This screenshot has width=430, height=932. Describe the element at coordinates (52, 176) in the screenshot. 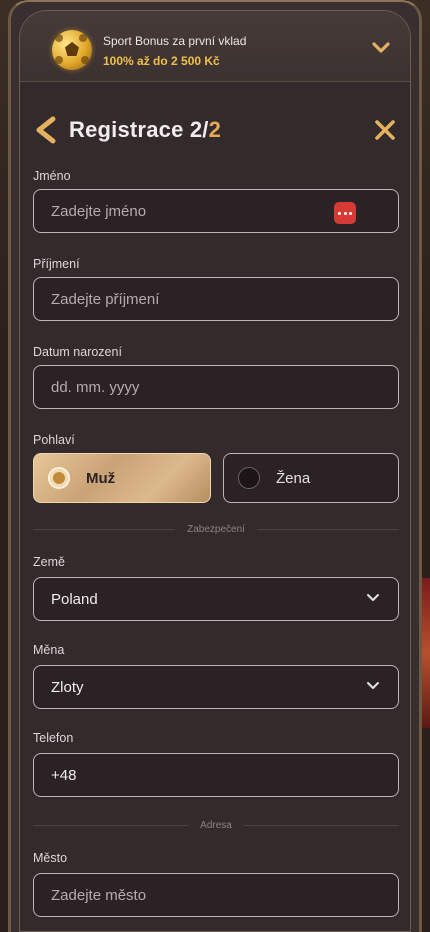

I see `first-name-label: Jméno` at that location.